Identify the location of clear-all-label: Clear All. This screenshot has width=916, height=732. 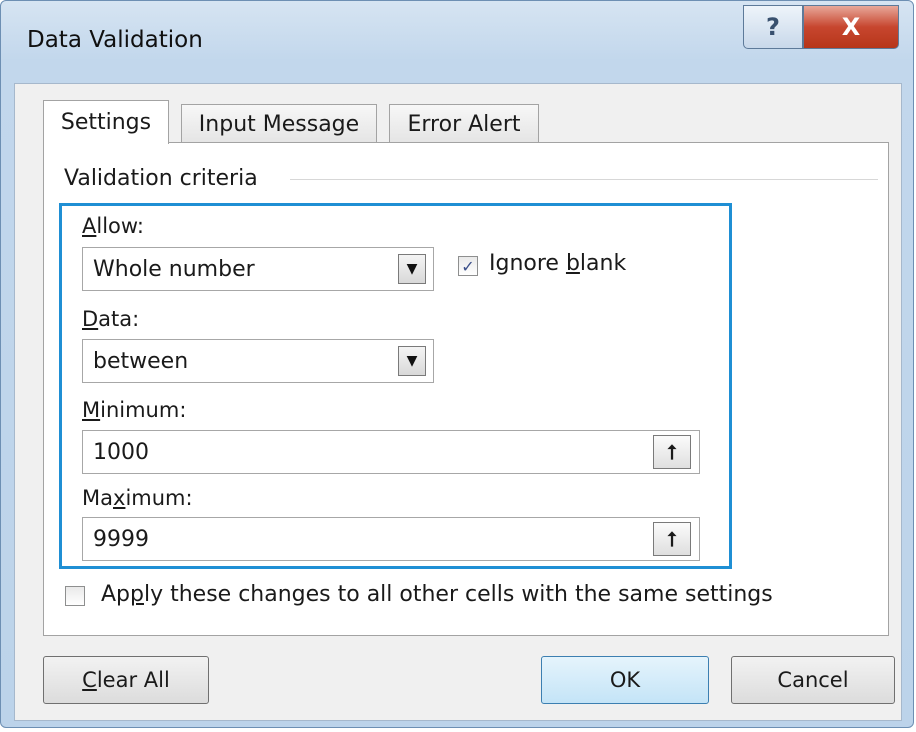
(126, 680).